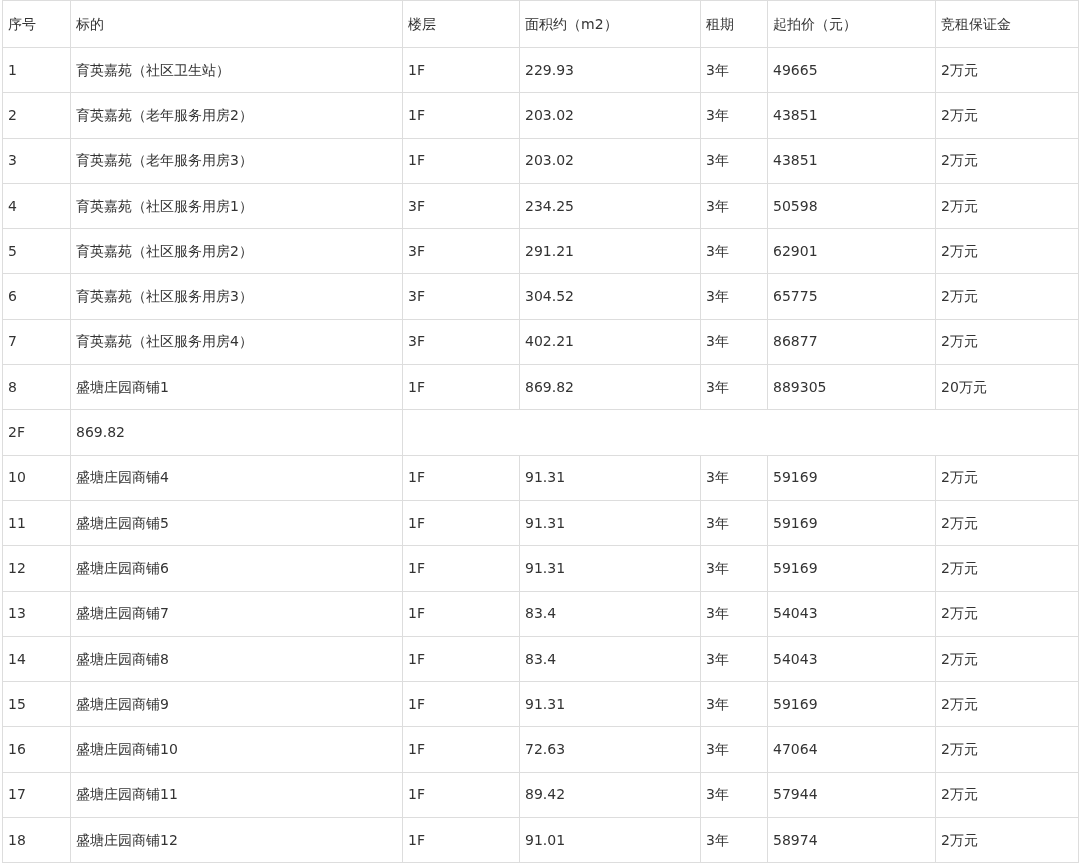 Image resolution: width=1080 pixels, height=867 pixels. Describe the element at coordinates (610, 70) in the screenshot. I see `table-cell: 229.93` at that location.